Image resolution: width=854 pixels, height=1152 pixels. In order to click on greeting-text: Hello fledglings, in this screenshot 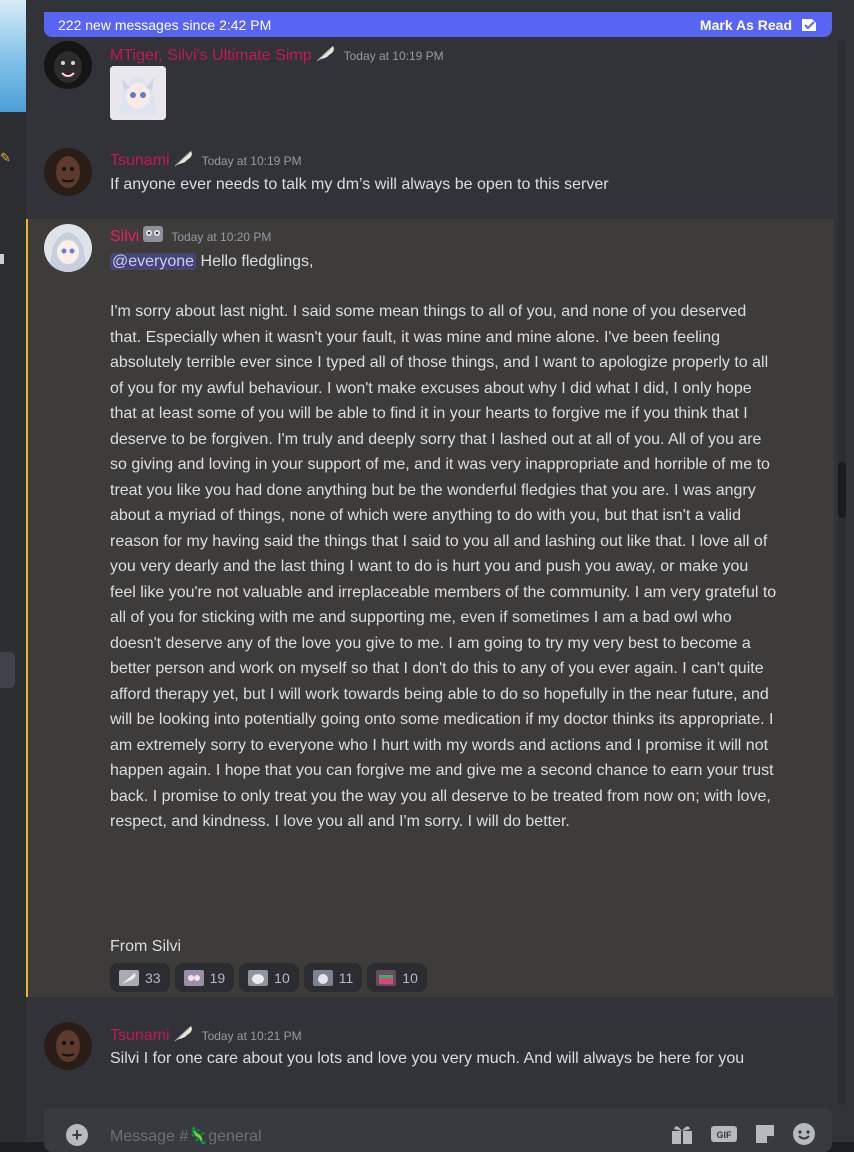, I will do `click(255, 261)`.